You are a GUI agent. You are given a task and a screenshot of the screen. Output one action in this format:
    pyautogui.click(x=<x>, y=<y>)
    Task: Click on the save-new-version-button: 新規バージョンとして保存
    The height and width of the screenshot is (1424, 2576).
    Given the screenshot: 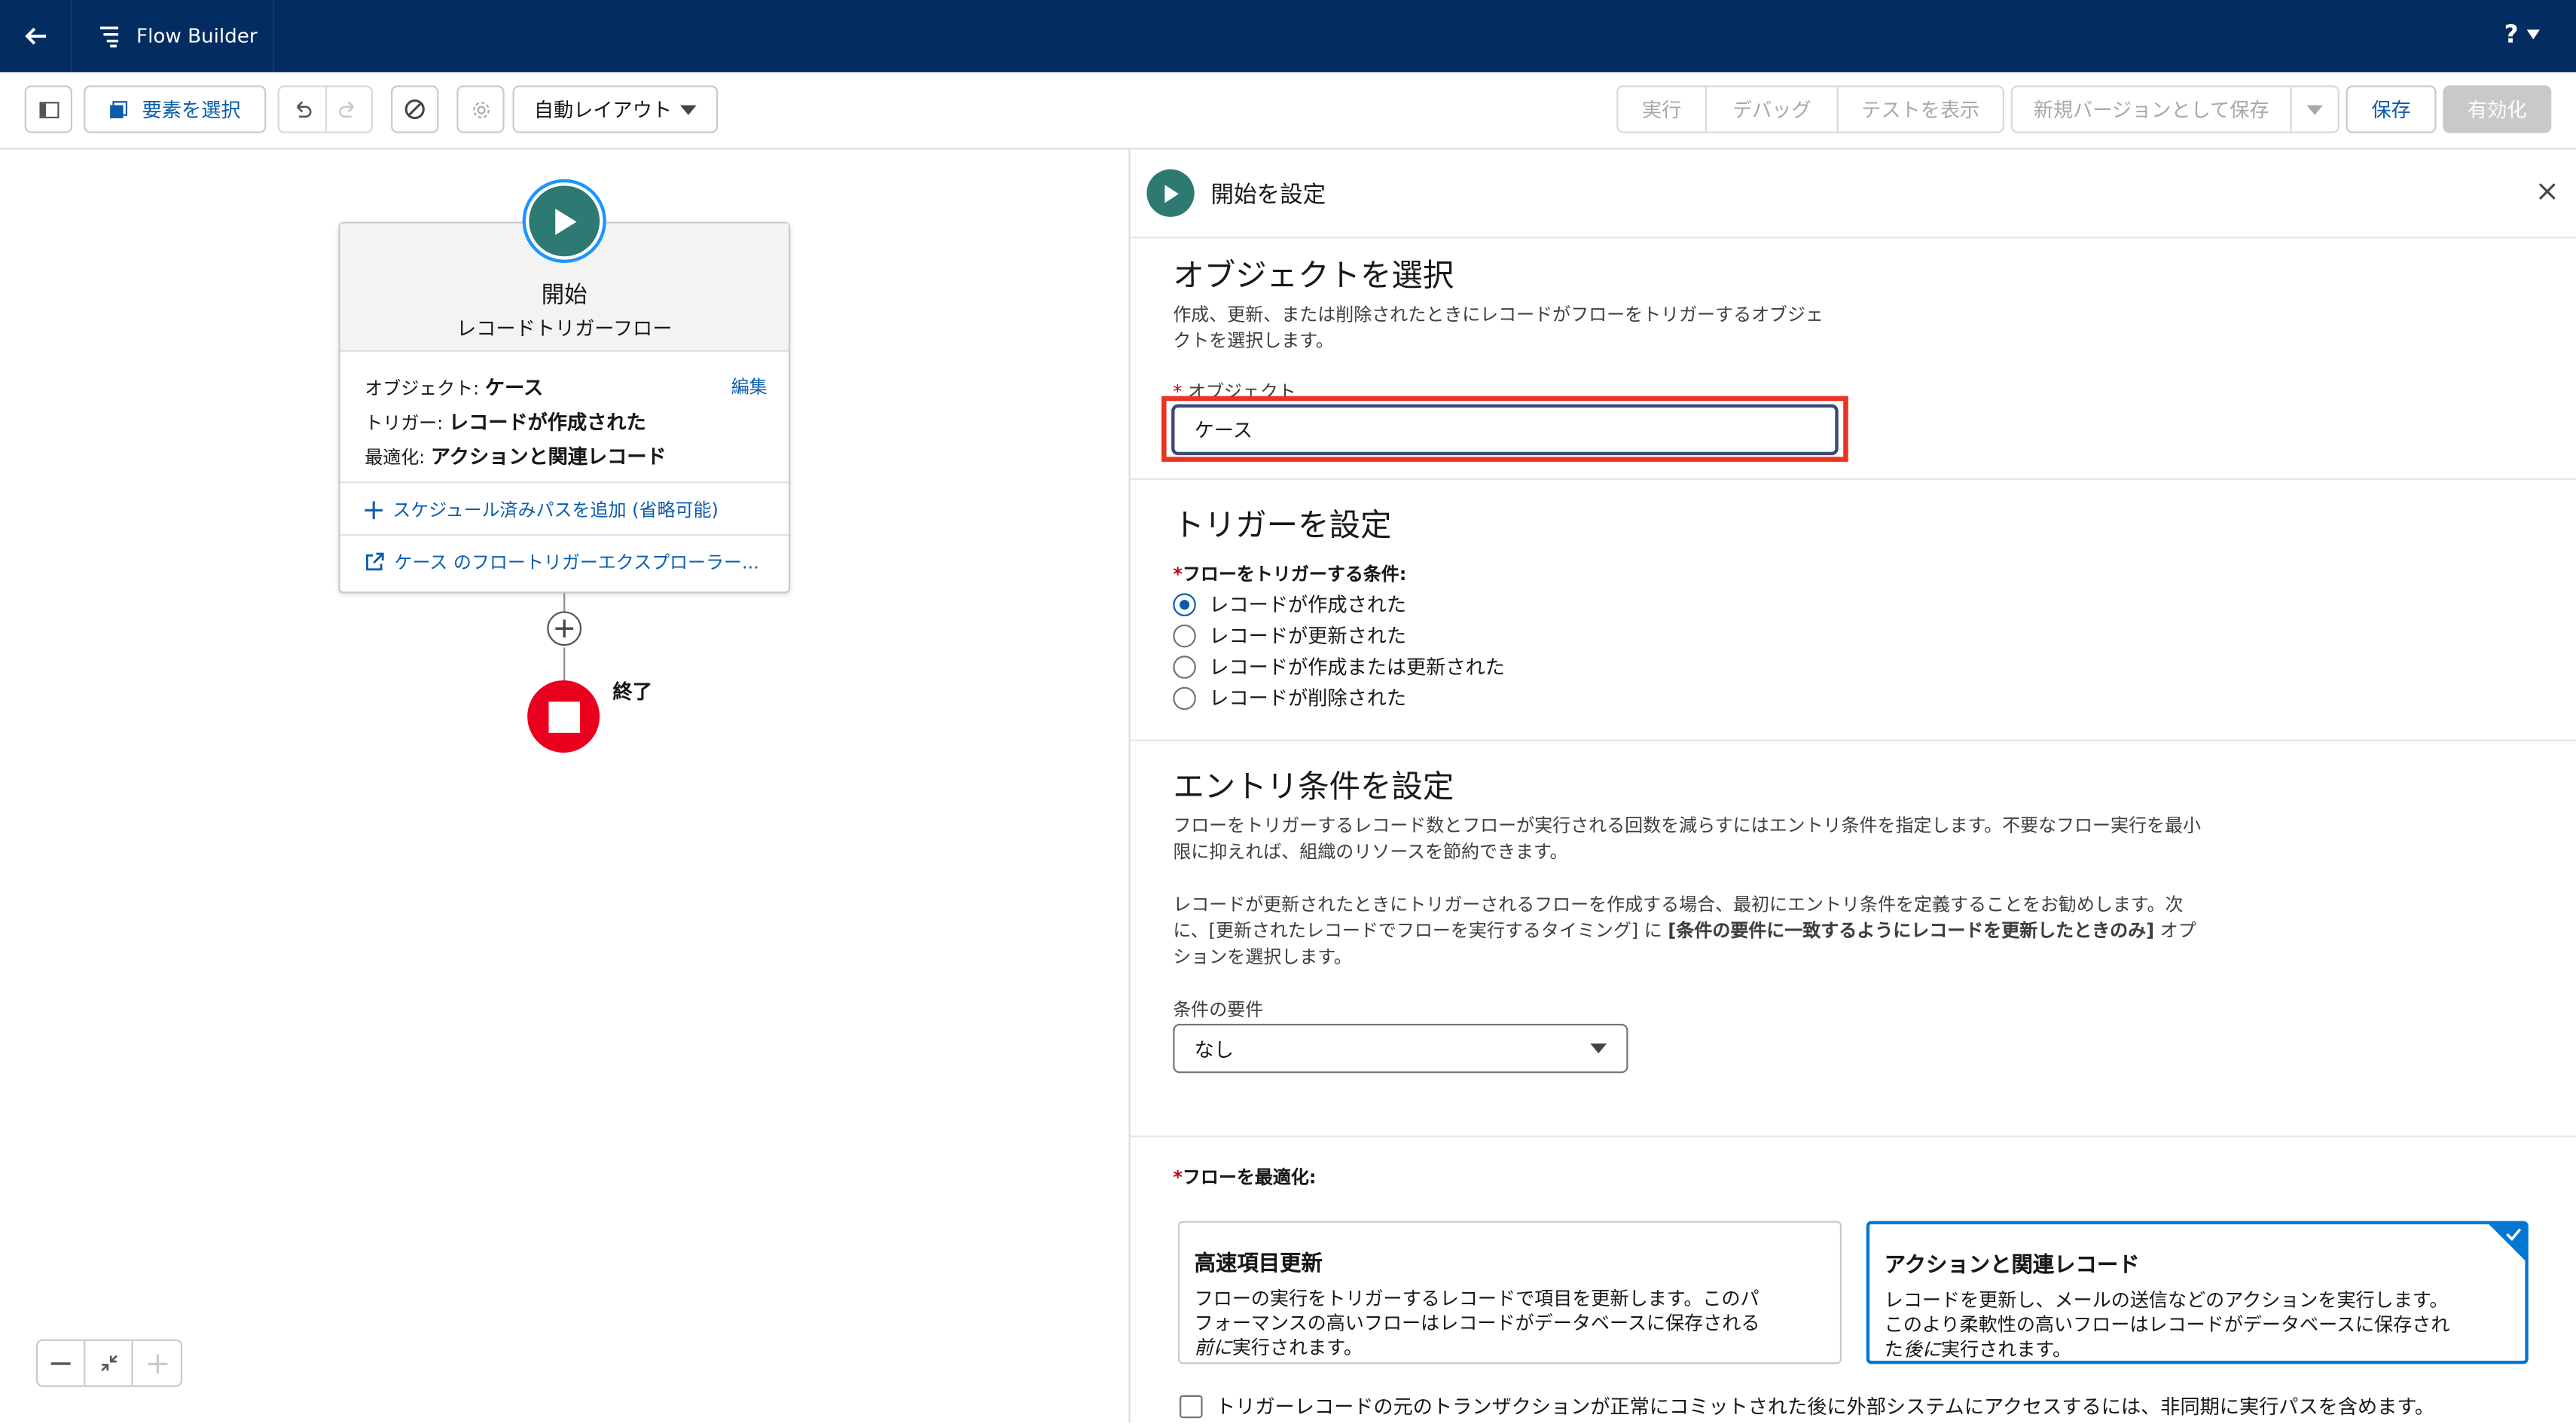 What is the action you would take?
    pyautogui.click(x=2153, y=109)
    